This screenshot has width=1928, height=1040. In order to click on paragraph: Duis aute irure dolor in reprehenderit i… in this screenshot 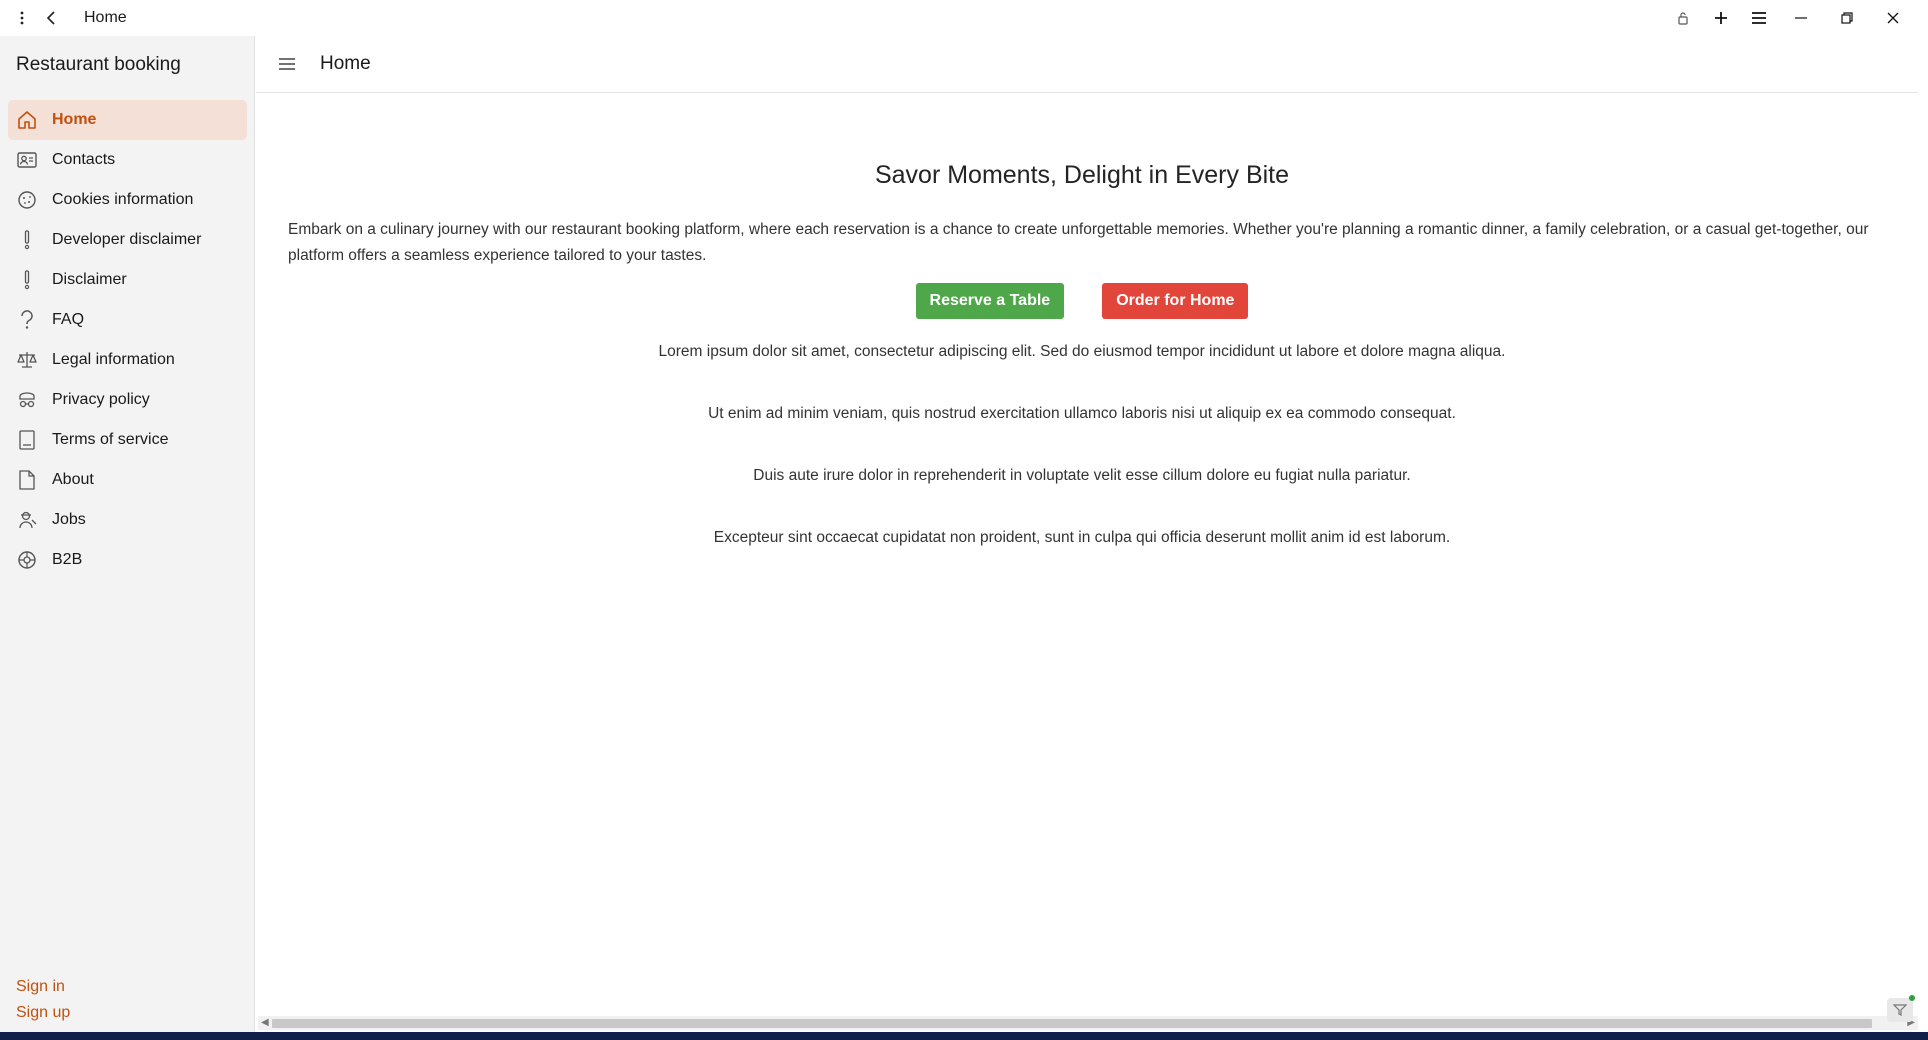, I will do `click(1082, 475)`.